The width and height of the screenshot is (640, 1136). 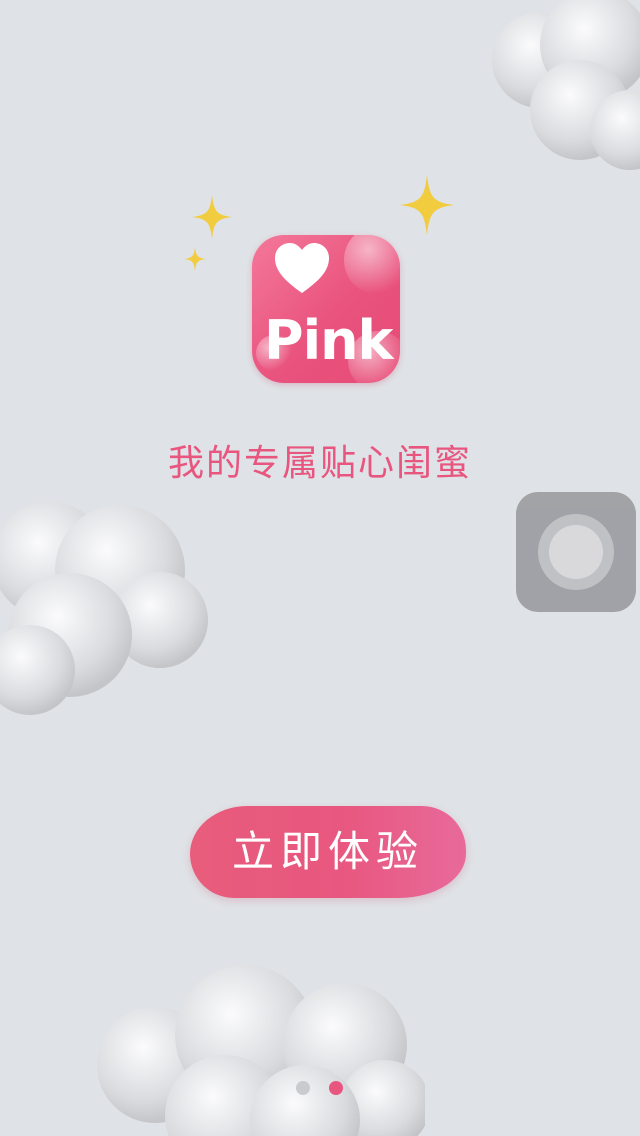 What do you see at coordinates (302, 268) in the screenshot?
I see `heart-icon` at bounding box center [302, 268].